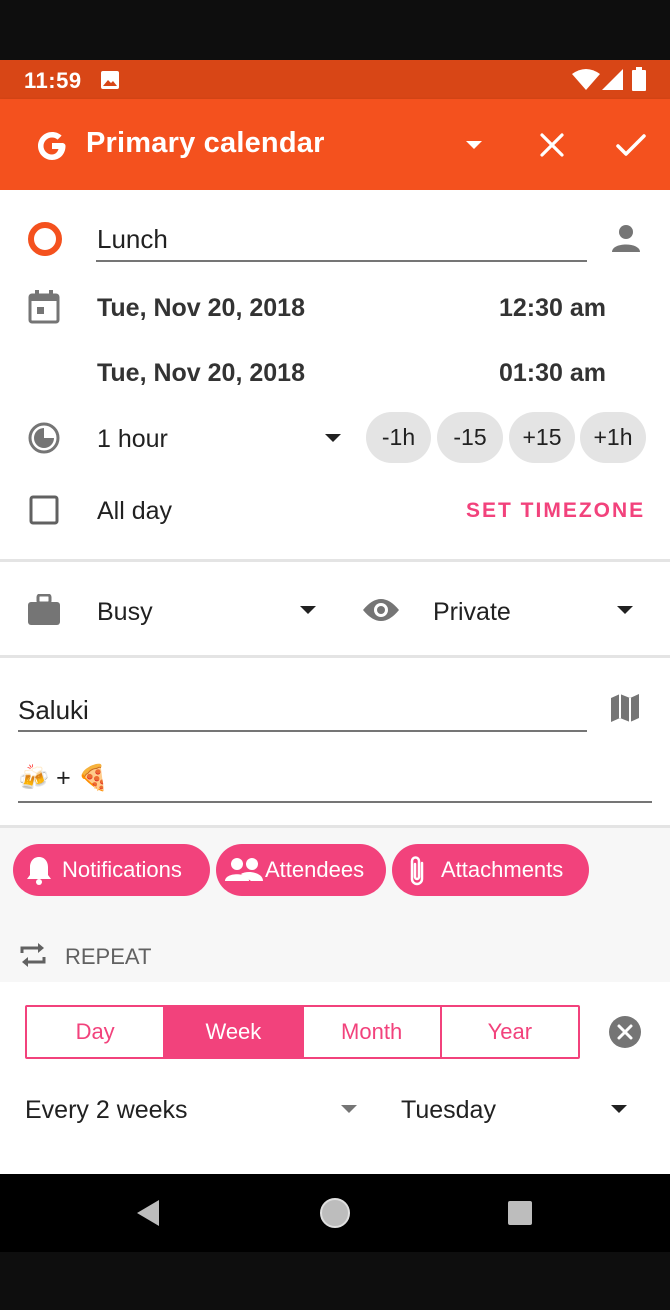 The image size is (670, 1310). Describe the element at coordinates (108, 956) in the screenshot. I see `repeat-header: REPEAT` at that location.